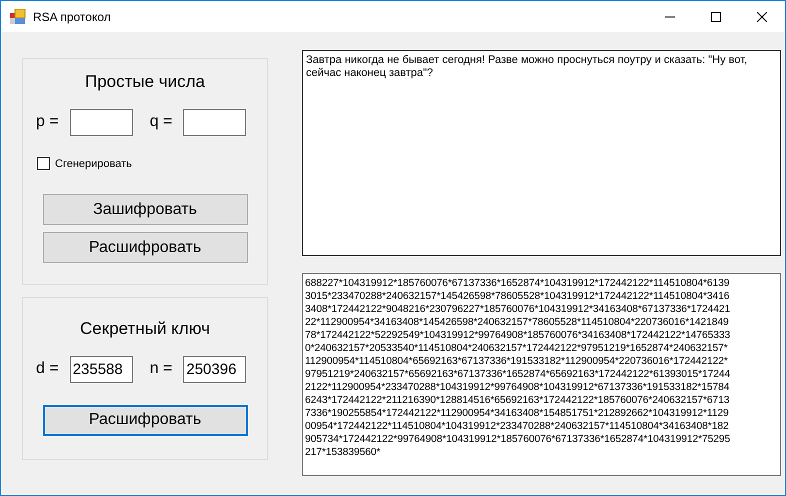 This screenshot has height=496, width=786. I want to click on window-title: RSA протокол, so click(72, 17).